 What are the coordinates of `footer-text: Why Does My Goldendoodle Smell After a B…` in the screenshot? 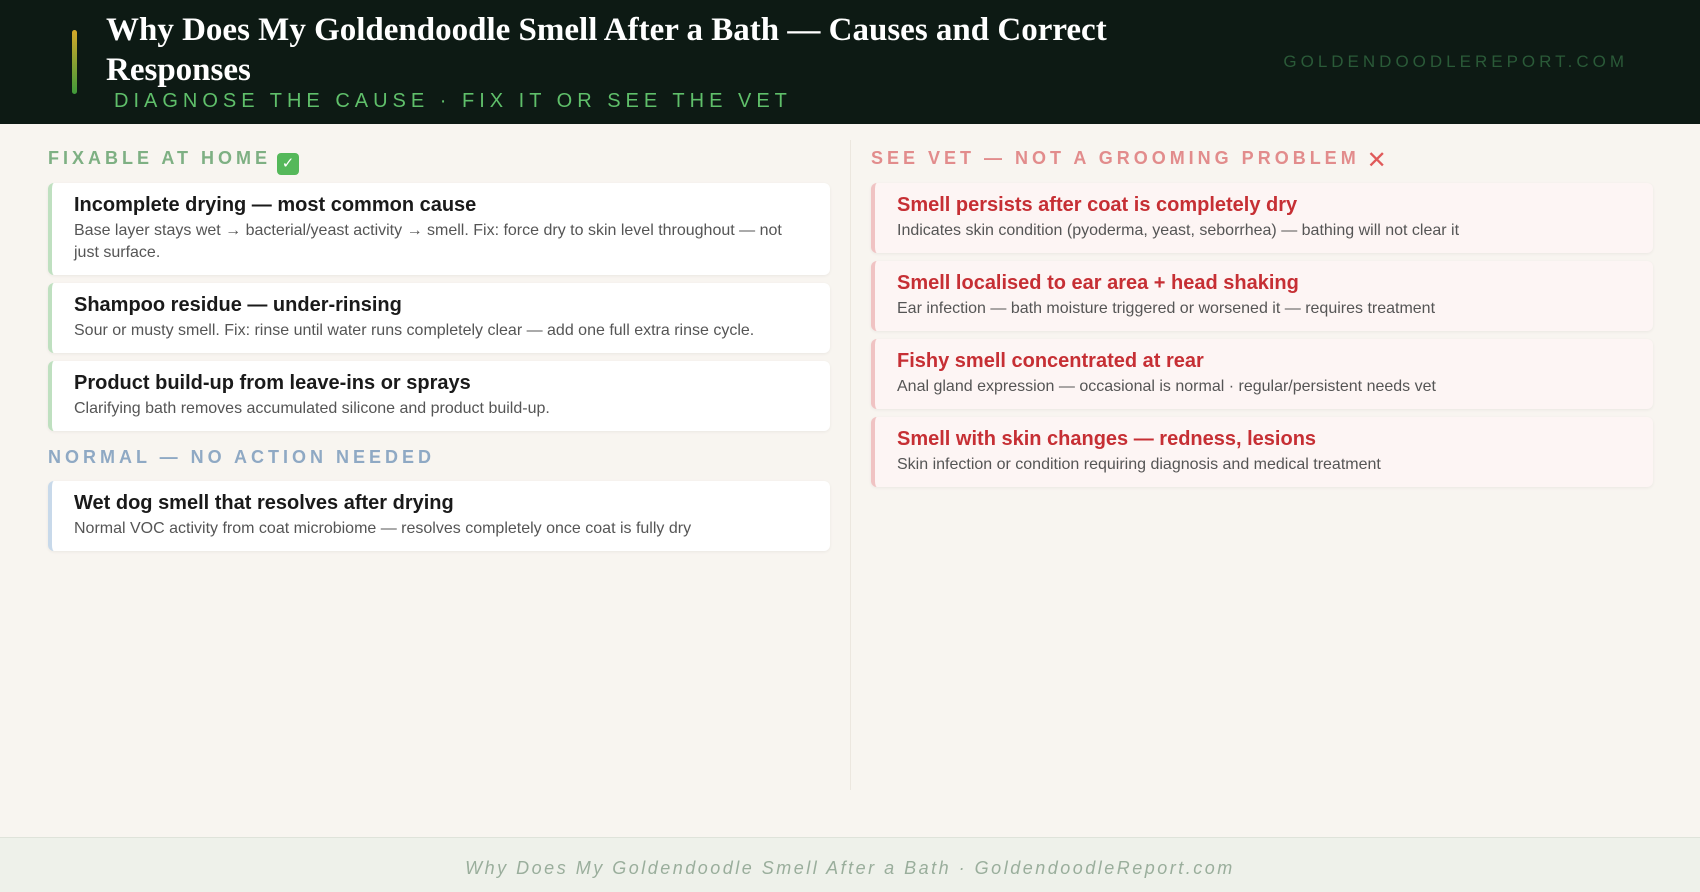 It's located at (850, 868).